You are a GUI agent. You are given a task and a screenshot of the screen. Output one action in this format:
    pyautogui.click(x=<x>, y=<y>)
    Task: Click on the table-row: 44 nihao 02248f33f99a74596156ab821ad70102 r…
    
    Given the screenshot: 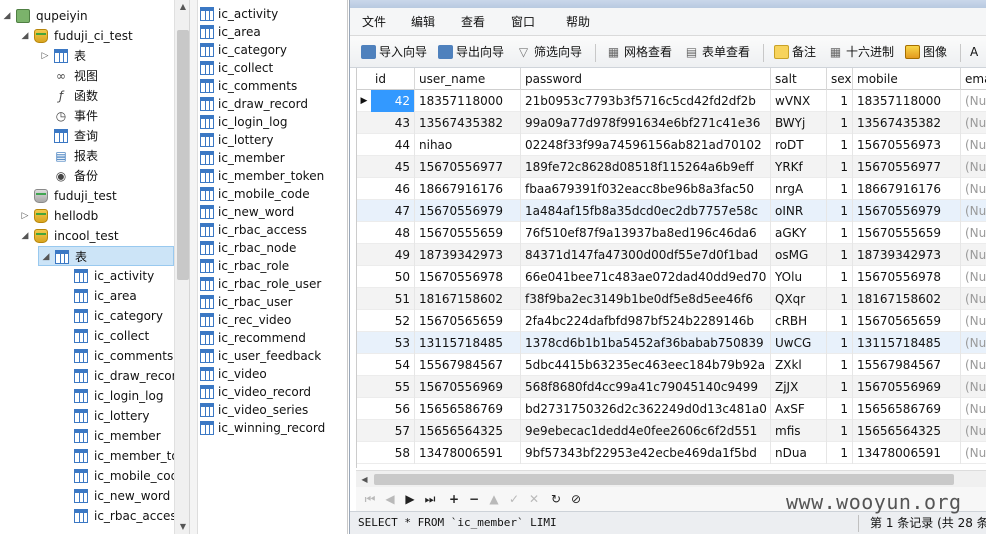 What is the action you would take?
    pyautogui.click(x=671, y=145)
    